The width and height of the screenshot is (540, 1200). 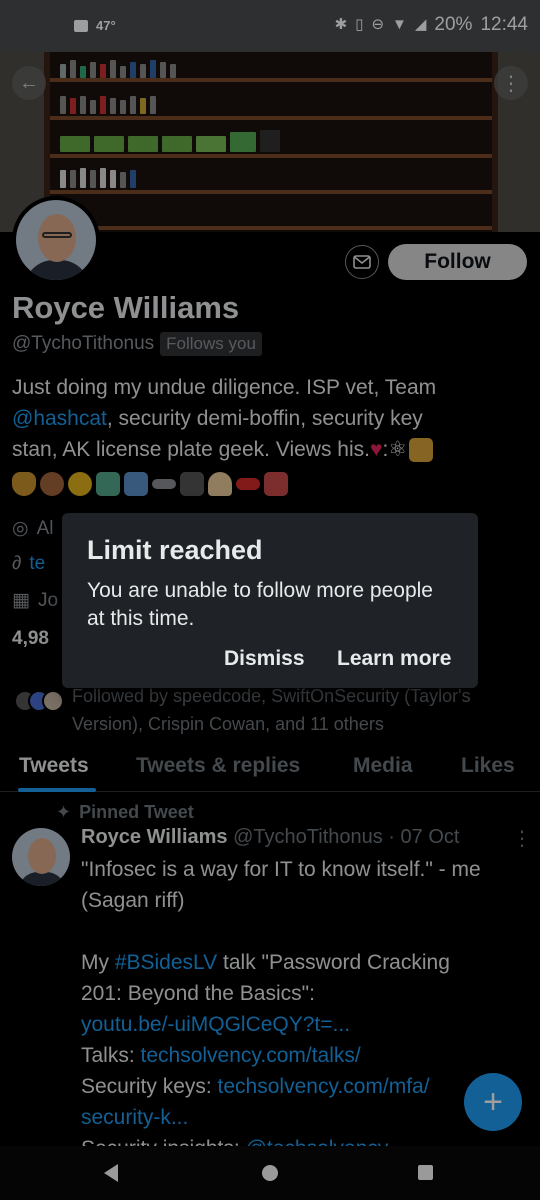 I want to click on nav-back-icon, so click(x=111, y=1173).